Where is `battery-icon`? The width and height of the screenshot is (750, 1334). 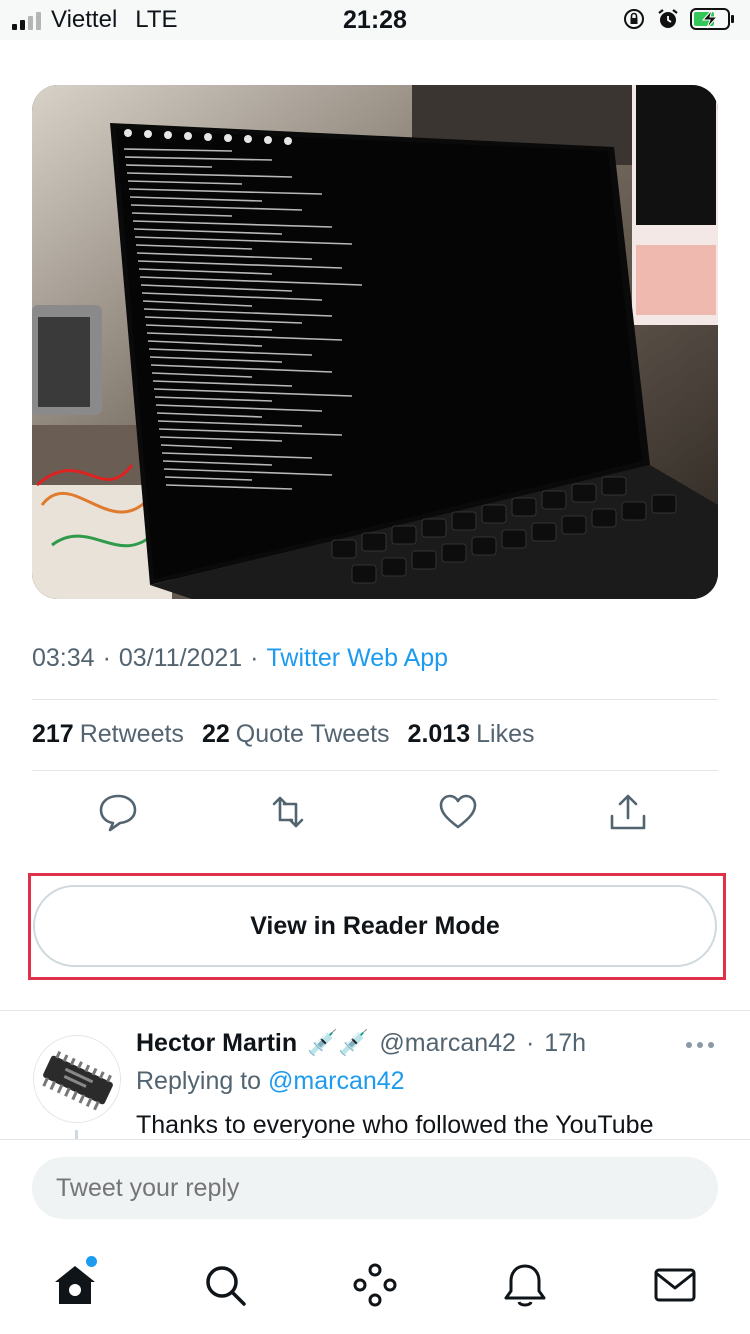 battery-icon is located at coordinates (712, 19).